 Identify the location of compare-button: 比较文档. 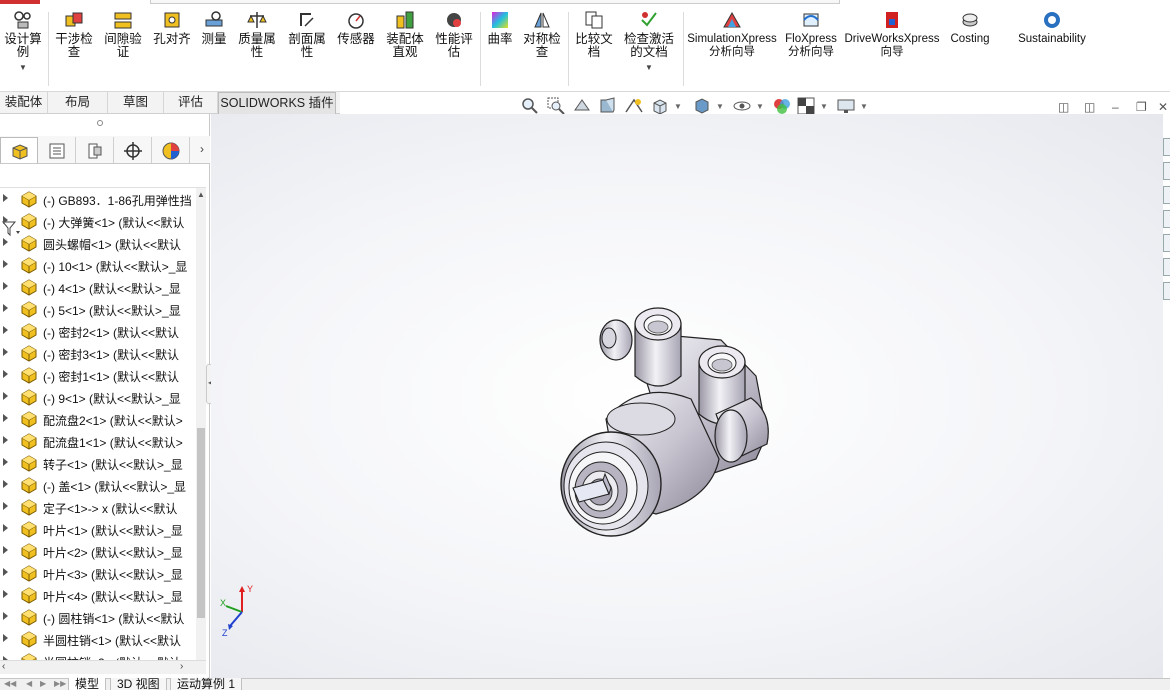
(594, 34).